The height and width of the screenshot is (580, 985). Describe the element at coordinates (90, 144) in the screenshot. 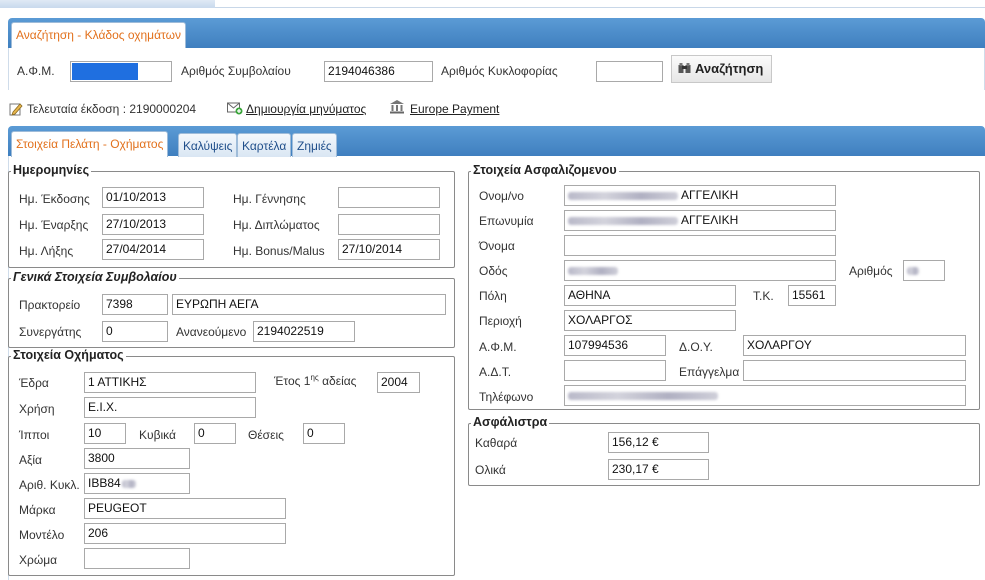

I see `tab-customer-vehicle: Στοιχεία Πελάτη - Οχήματος` at that location.